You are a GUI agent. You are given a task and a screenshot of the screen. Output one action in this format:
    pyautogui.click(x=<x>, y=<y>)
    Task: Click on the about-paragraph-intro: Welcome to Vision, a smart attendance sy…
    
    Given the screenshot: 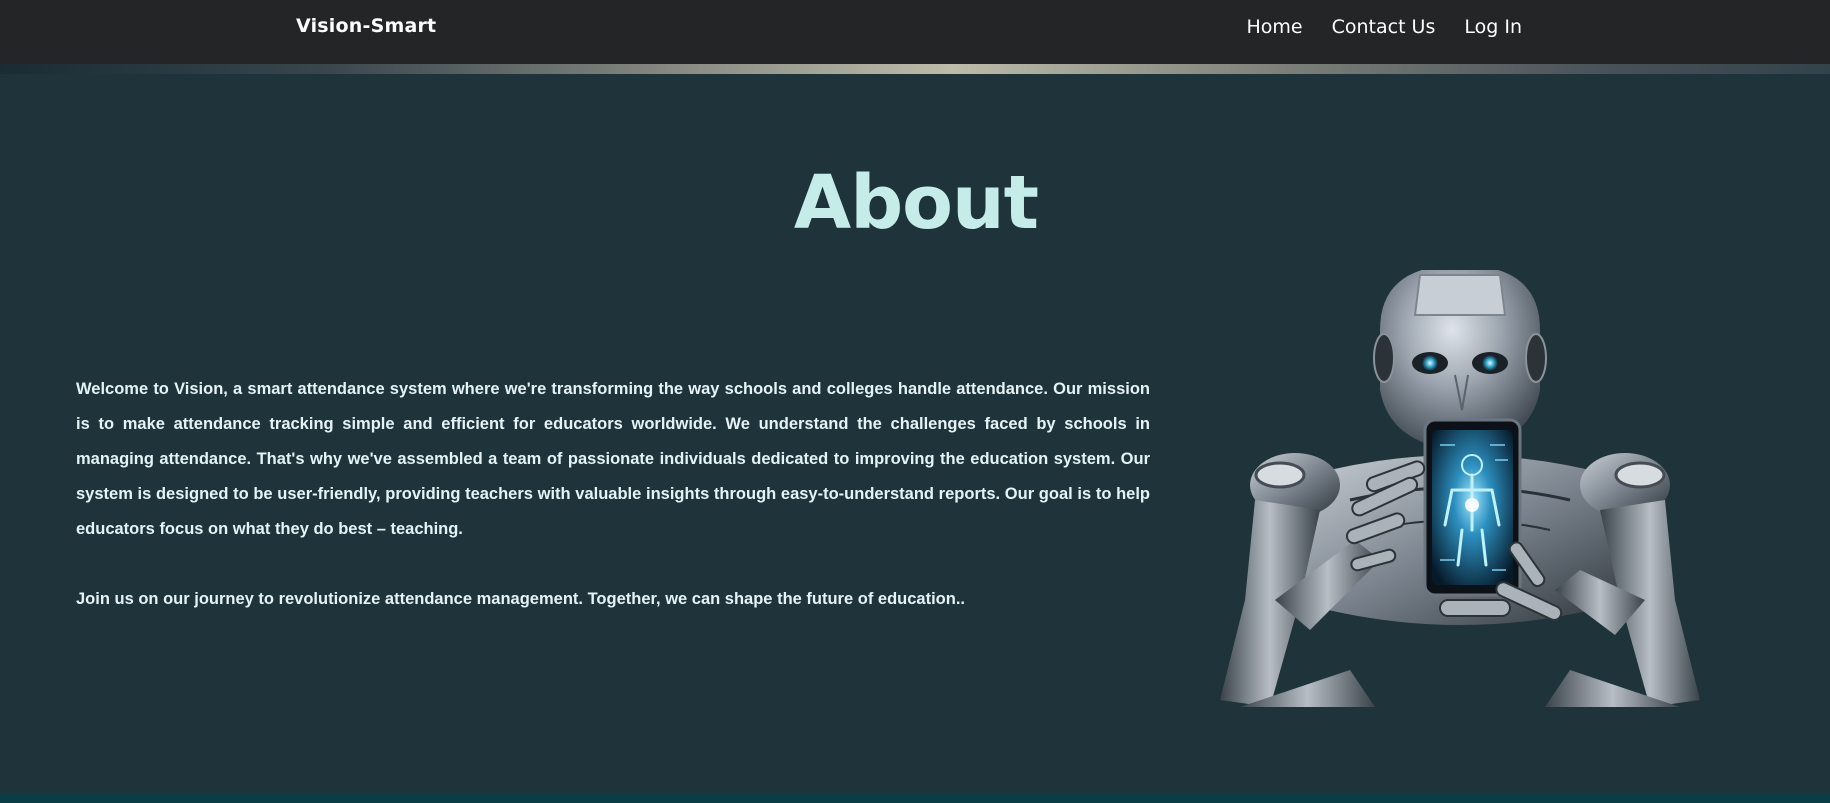 What is the action you would take?
    pyautogui.click(x=613, y=459)
    